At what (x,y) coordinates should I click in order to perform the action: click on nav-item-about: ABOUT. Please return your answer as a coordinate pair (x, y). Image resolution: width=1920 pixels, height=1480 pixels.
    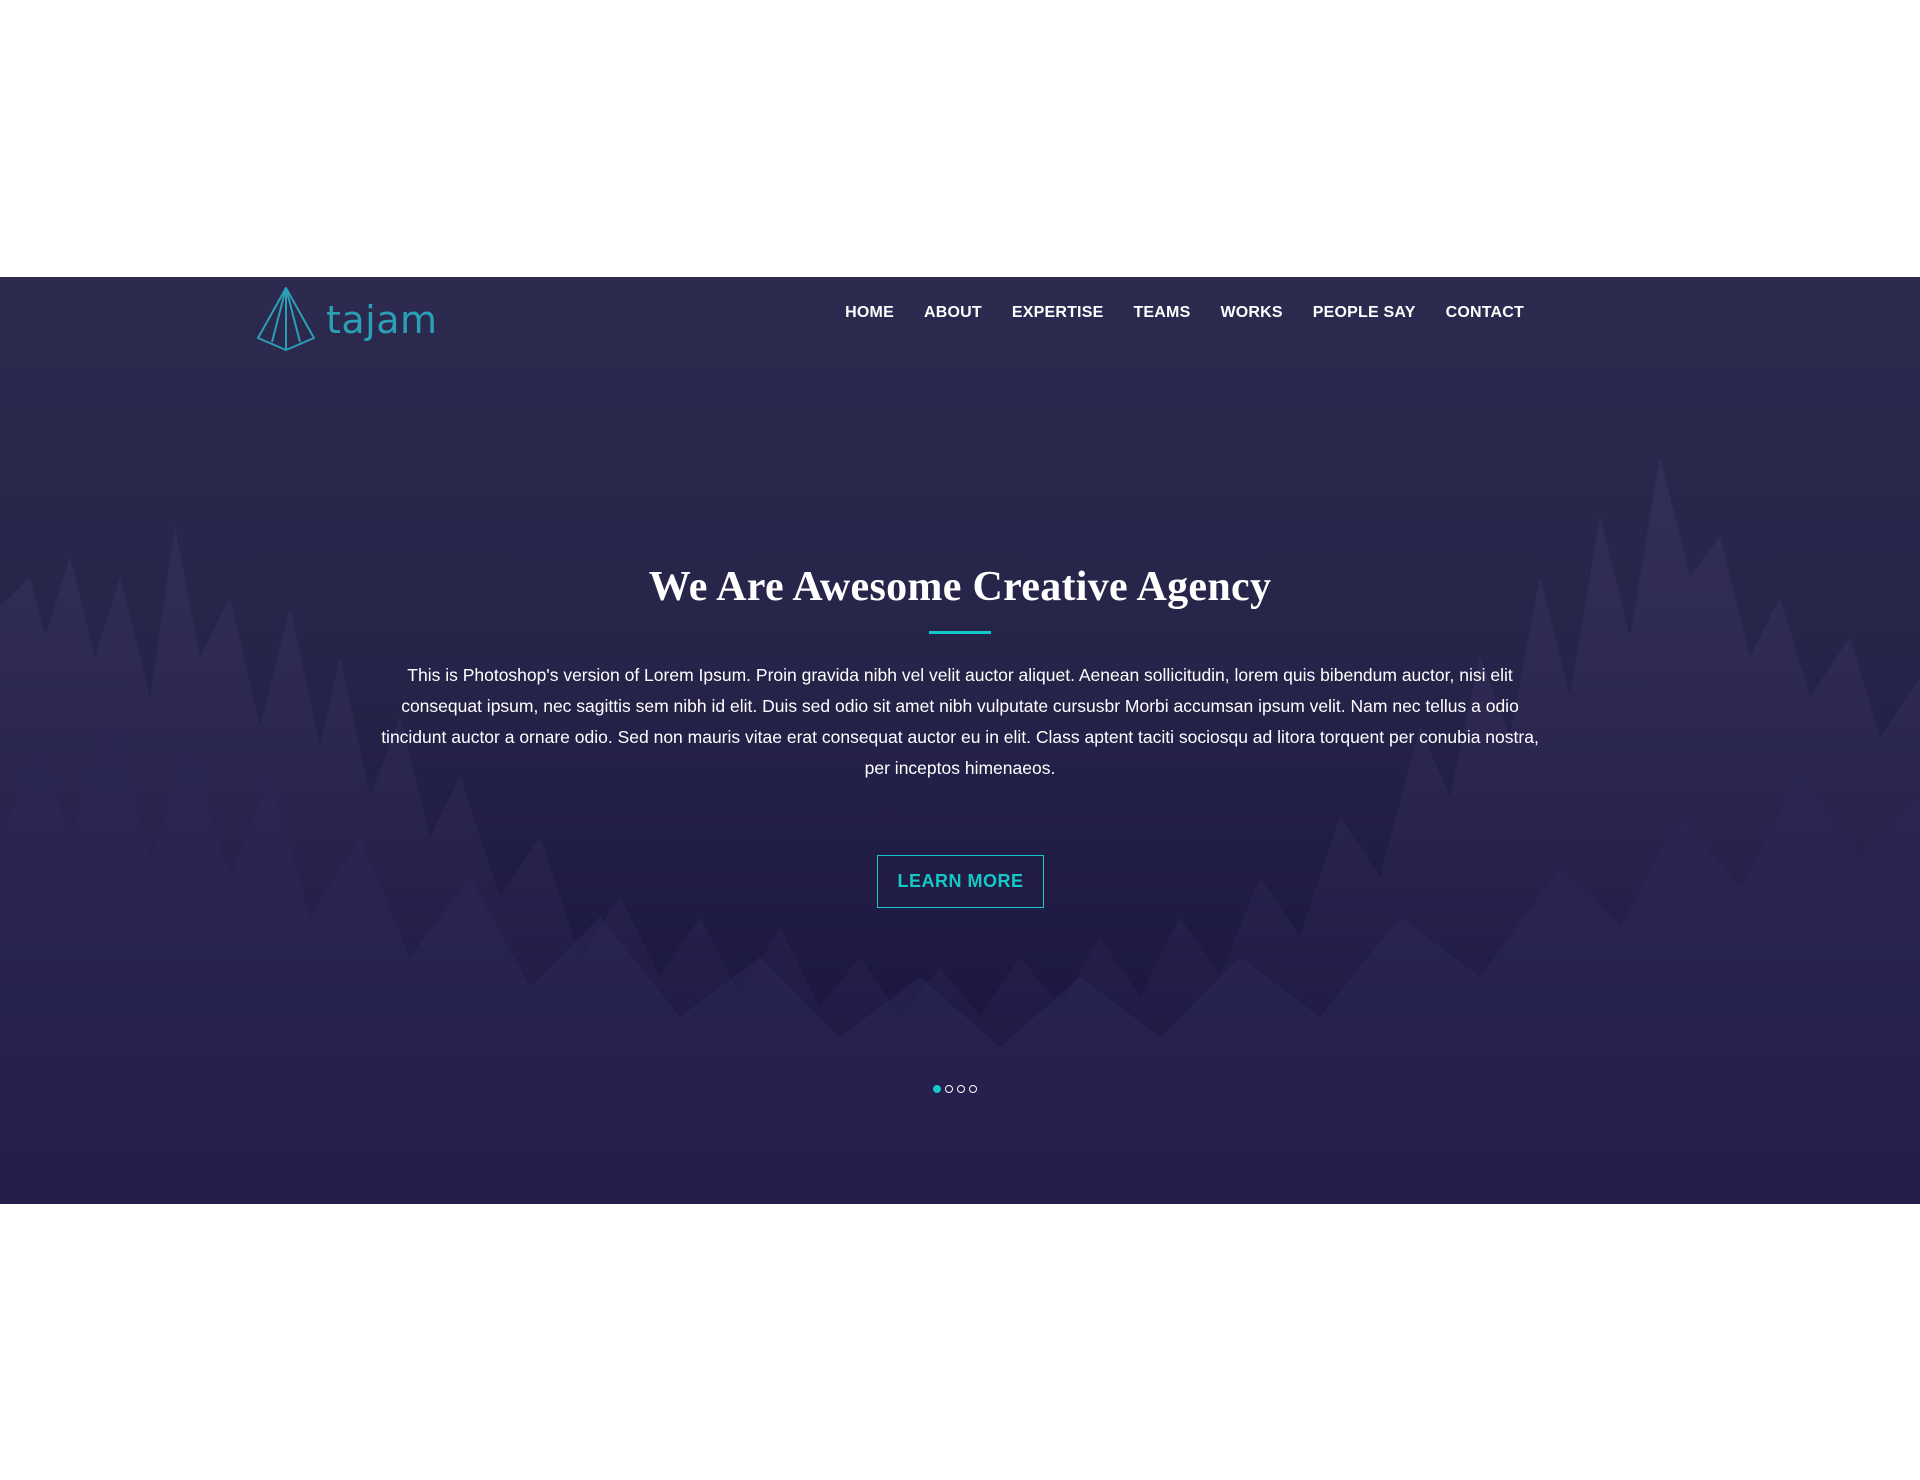
    Looking at the image, I should click on (953, 313).